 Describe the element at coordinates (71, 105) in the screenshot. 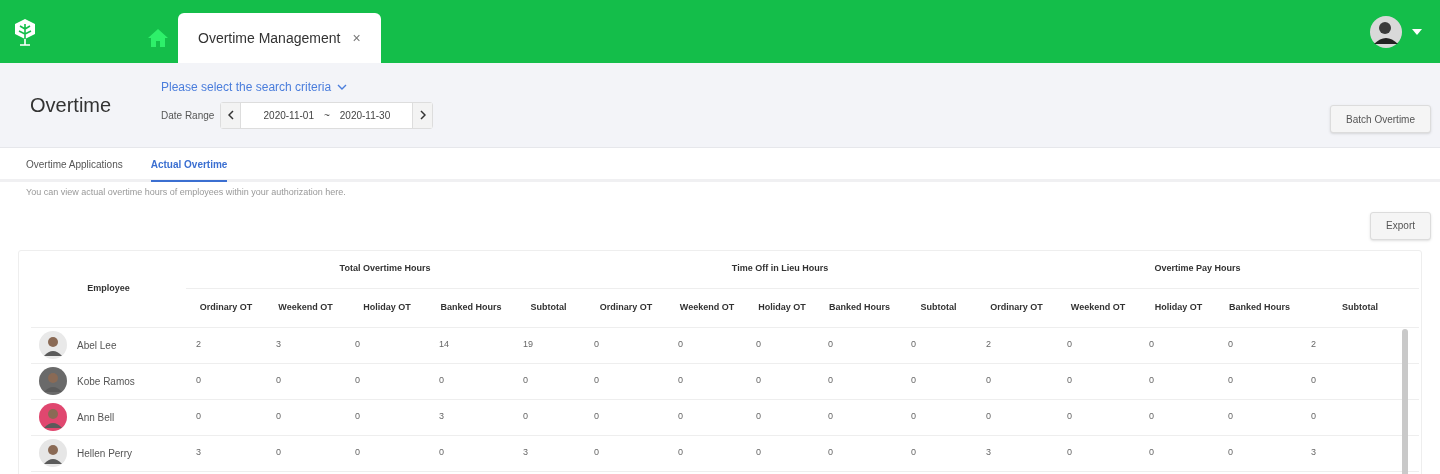

I see `page-title: Overtime` at that location.